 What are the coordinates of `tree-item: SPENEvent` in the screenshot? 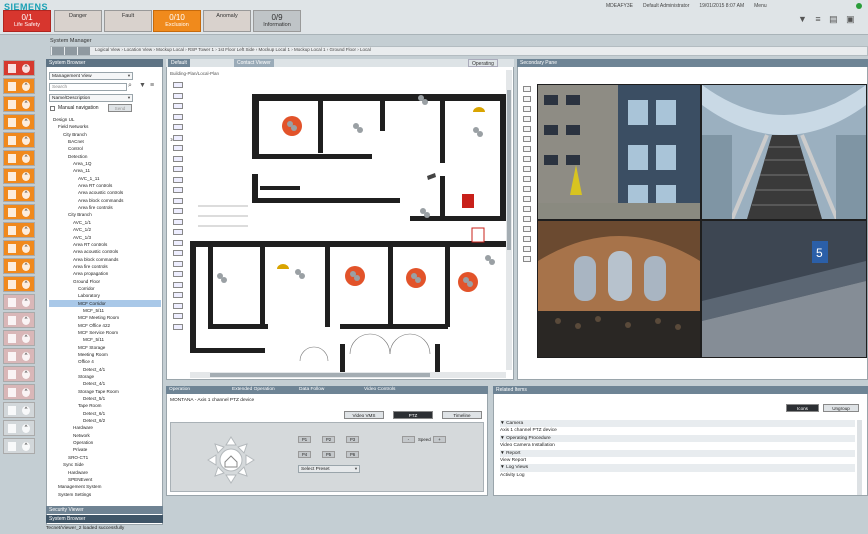 It's located at (105, 479).